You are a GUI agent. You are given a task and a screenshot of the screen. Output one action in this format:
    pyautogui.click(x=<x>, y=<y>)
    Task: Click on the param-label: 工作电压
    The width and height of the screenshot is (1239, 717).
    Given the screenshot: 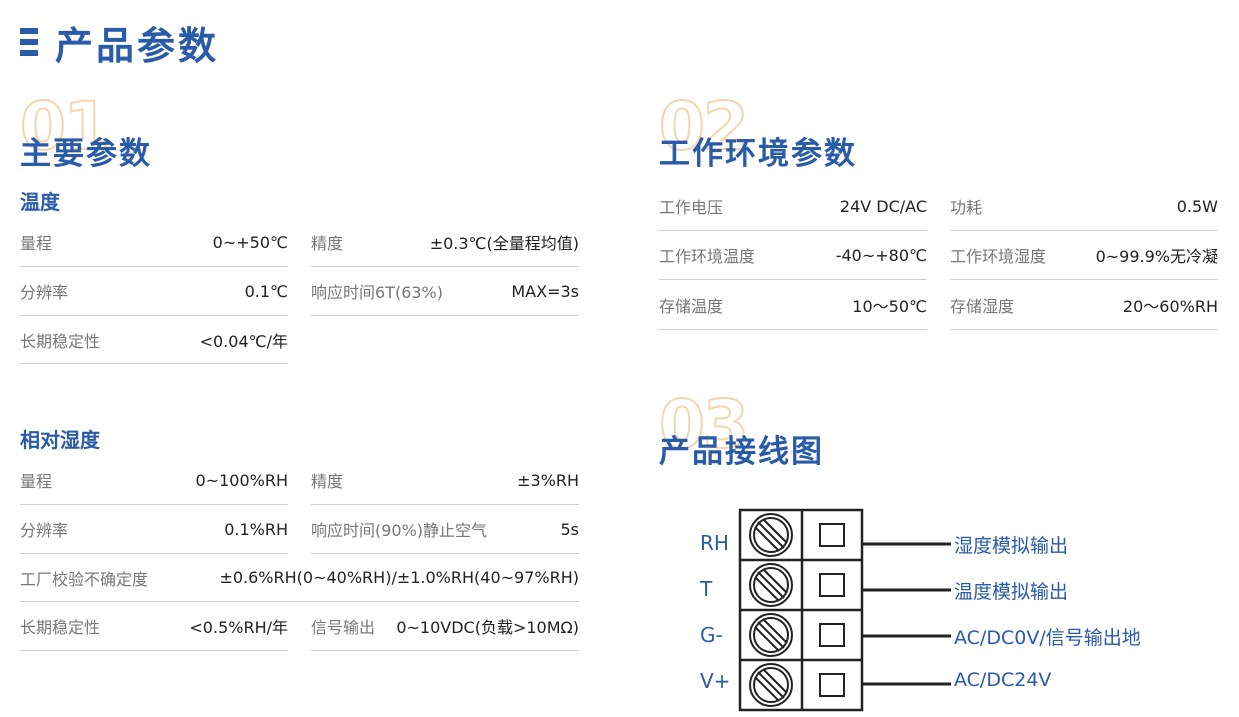 What is the action you would take?
    pyautogui.click(x=691, y=207)
    